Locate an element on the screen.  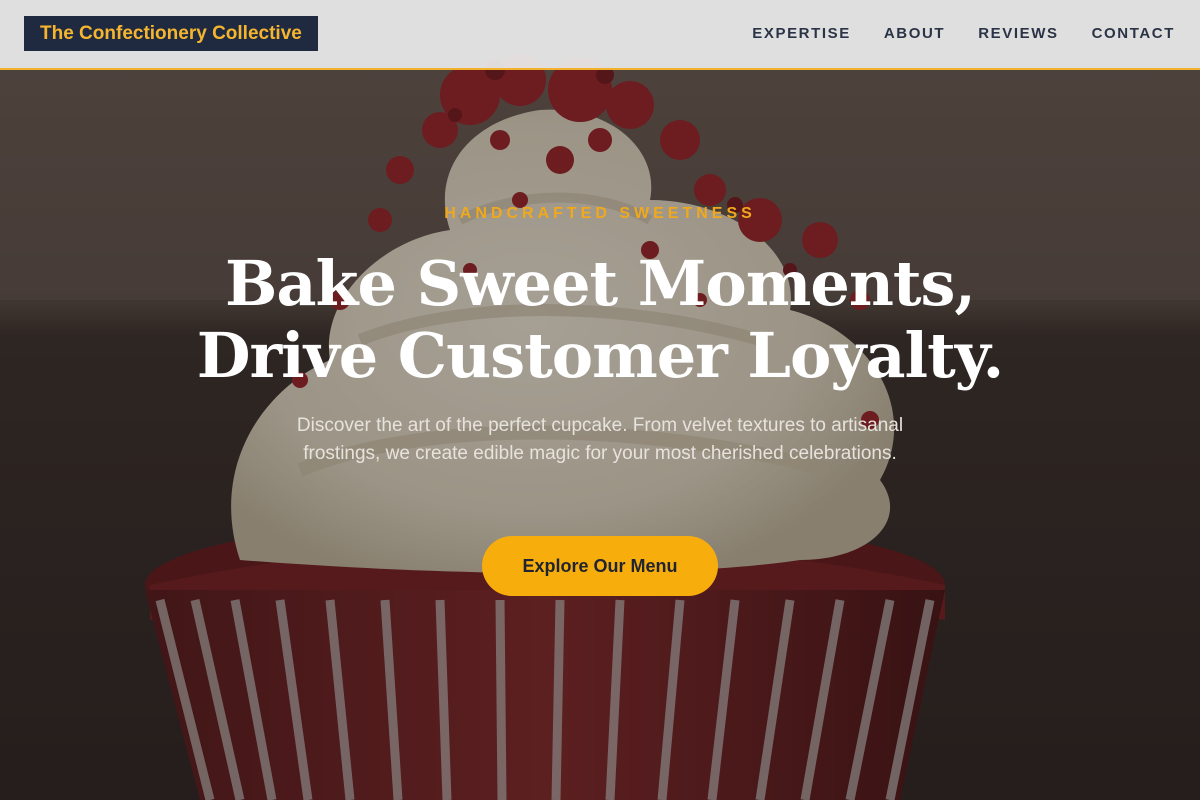
hero-headline-line-2: Drive Customer Loyalty. is located at coordinates (600, 355).